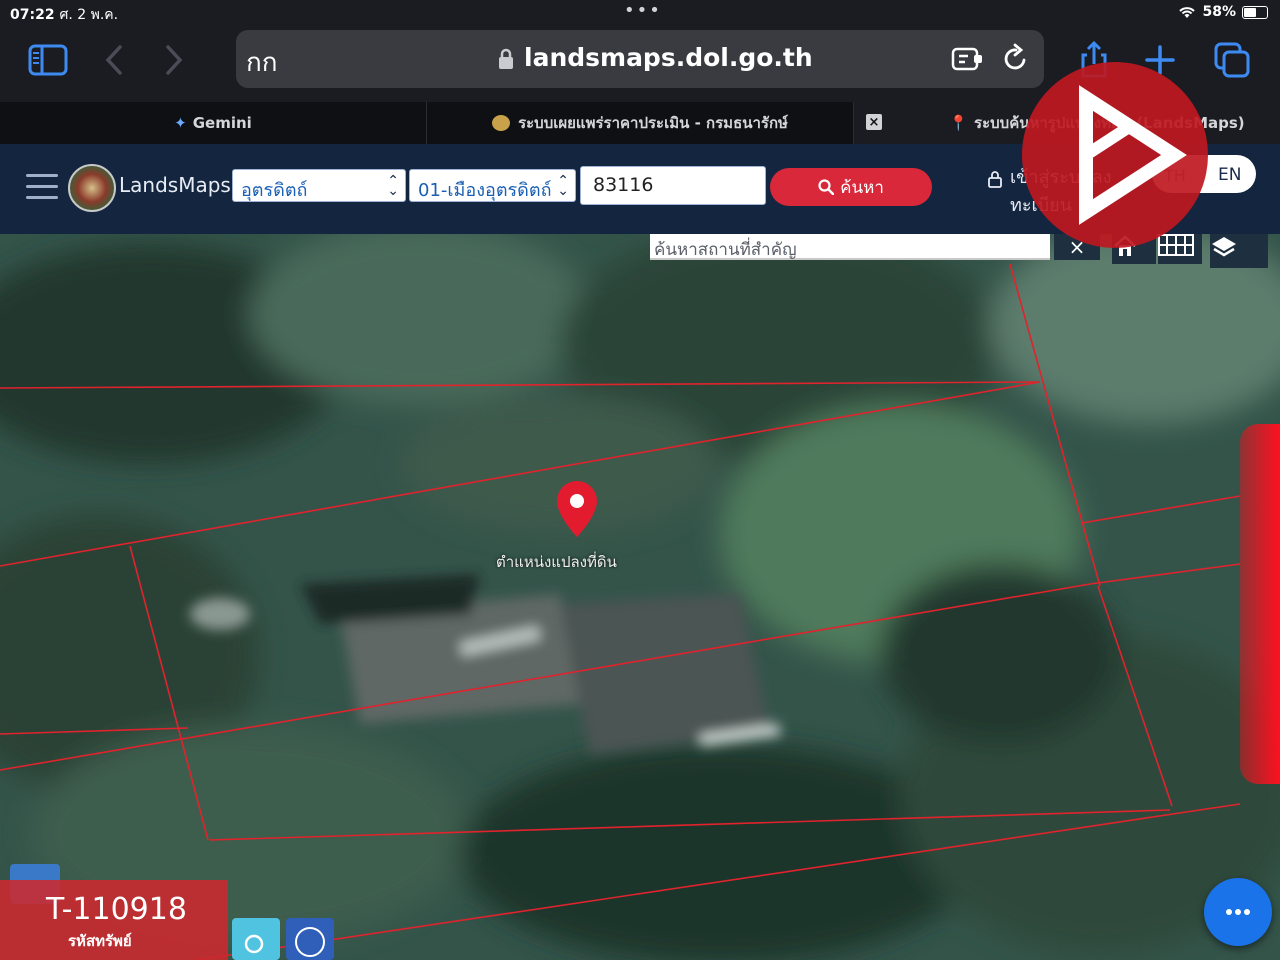 The image size is (1280, 960). What do you see at coordinates (114, 60) in the screenshot?
I see `back-icon` at bounding box center [114, 60].